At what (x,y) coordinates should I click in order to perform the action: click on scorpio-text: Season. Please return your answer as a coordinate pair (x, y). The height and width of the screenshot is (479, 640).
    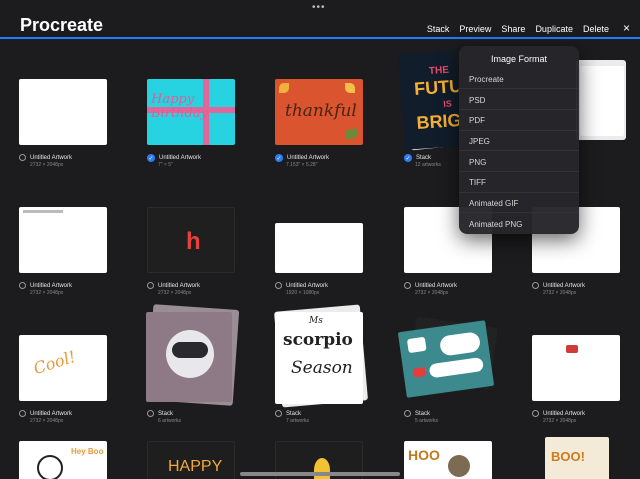
    Looking at the image, I should click on (322, 368).